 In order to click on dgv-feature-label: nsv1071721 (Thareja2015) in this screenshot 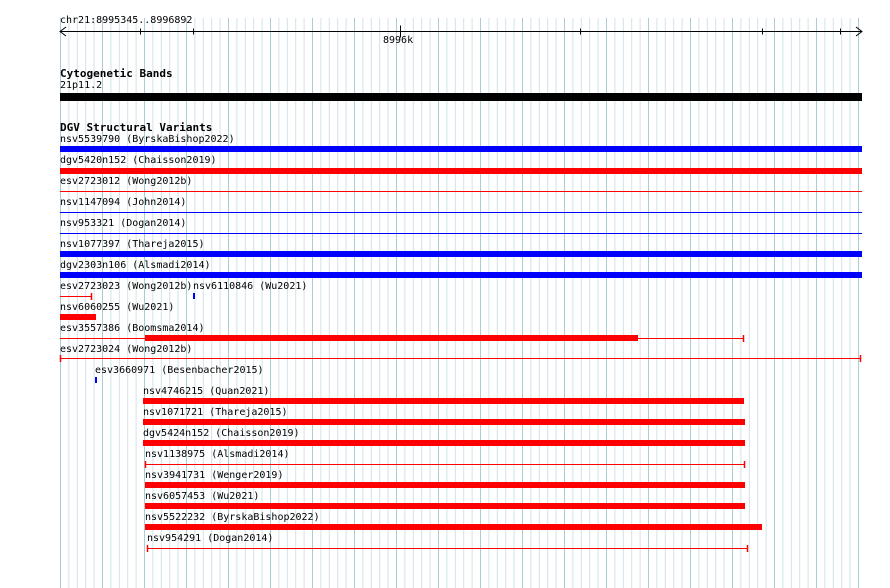, I will do `click(215, 413)`.